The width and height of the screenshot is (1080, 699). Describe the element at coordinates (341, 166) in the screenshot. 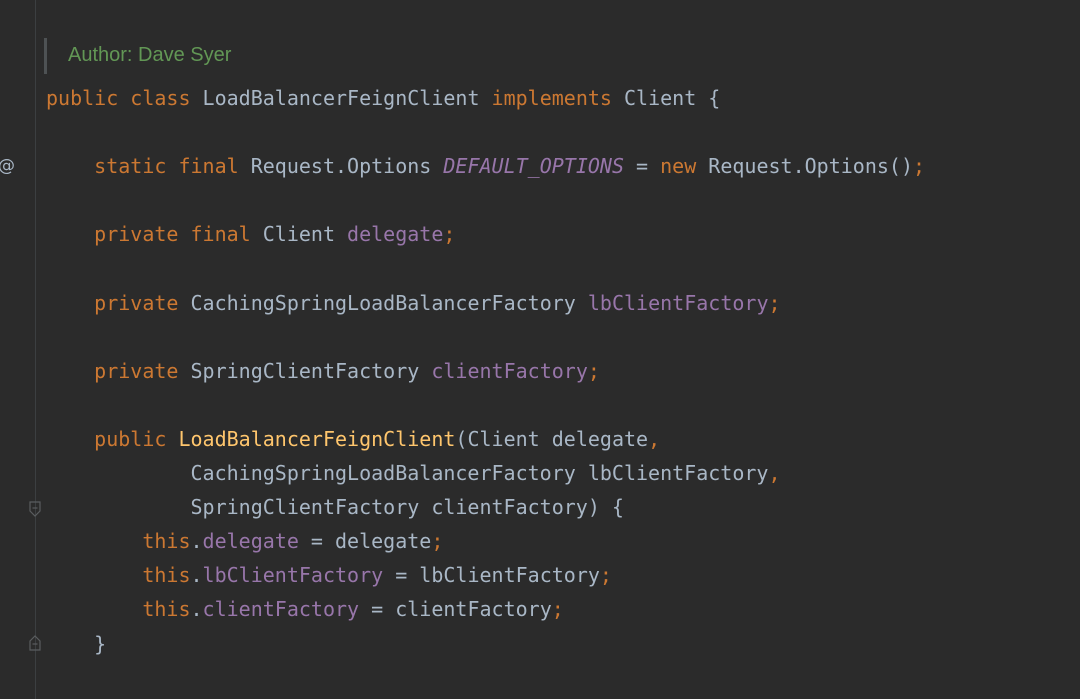

I see `code-token: Request.Options` at that location.